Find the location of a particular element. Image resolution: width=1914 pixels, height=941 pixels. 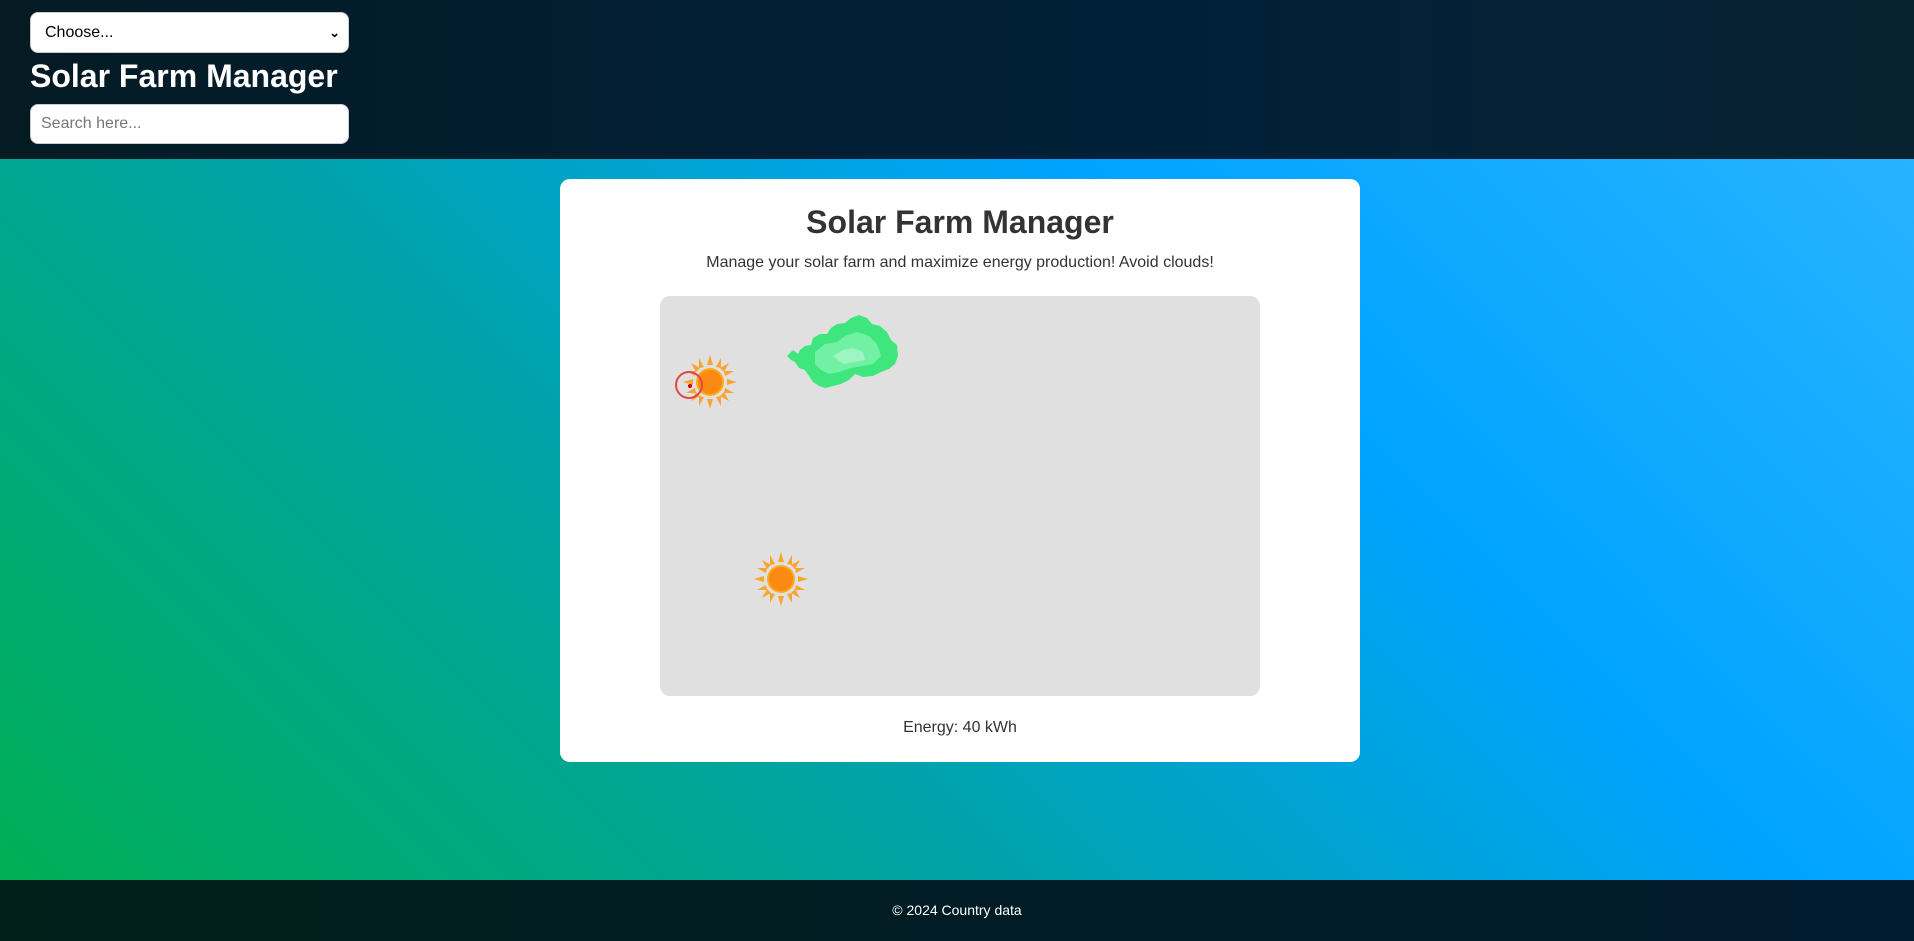

sun-icon is located at coordinates (781, 579).